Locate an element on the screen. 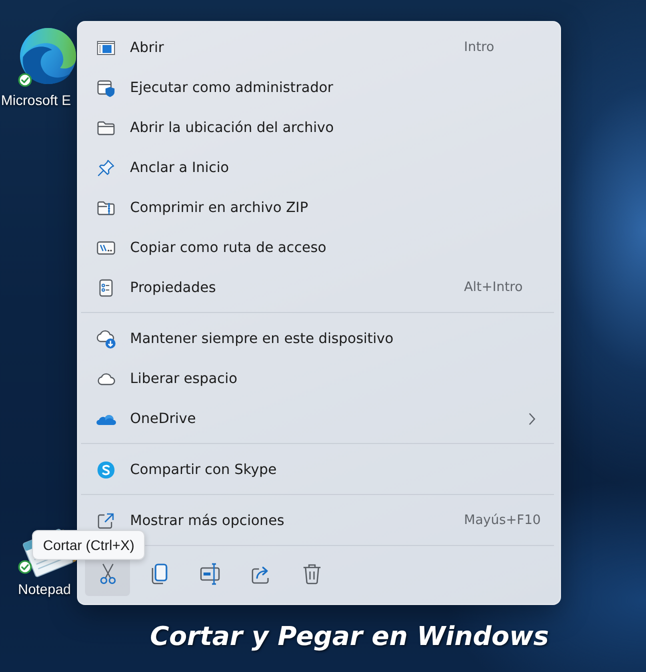  caption-title: Cortar y Pegar en Windows is located at coordinates (349, 637).